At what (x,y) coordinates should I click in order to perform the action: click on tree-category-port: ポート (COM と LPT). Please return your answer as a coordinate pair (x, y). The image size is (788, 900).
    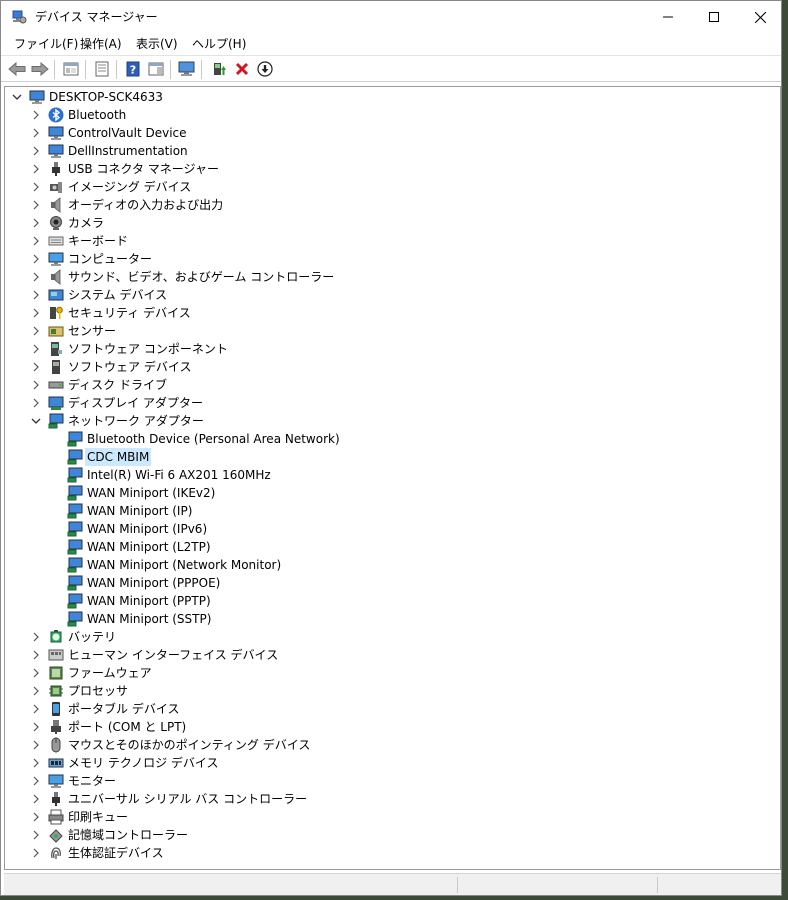
    Looking at the image, I should click on (392, 727).